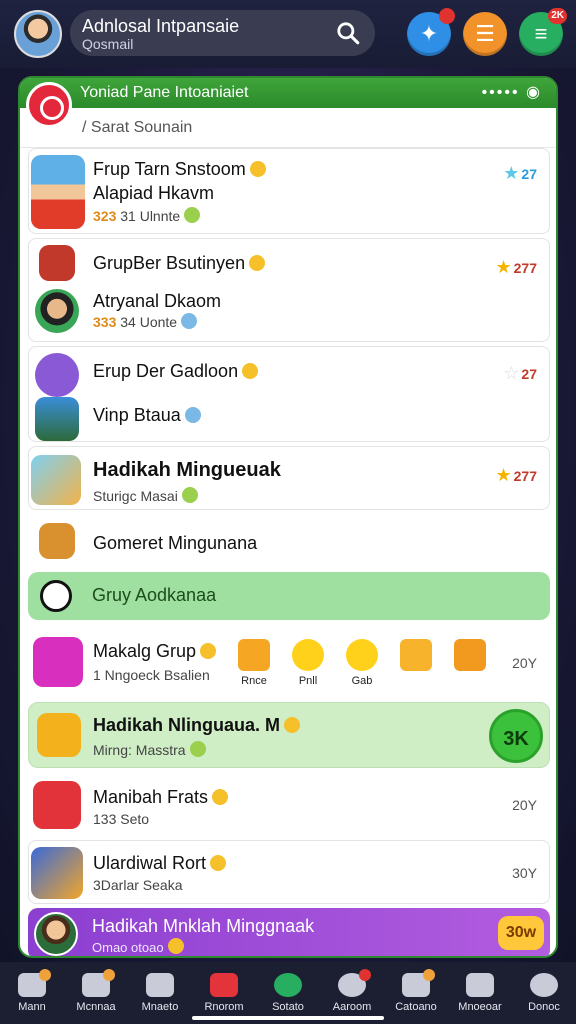 The height and width of the screenshot is (1024, 576). What do you see at coordinates (154, 595) in the screenshot?
I see `group-bar-label: Gruy Aodkanaa` at bounding box center [154, 595].